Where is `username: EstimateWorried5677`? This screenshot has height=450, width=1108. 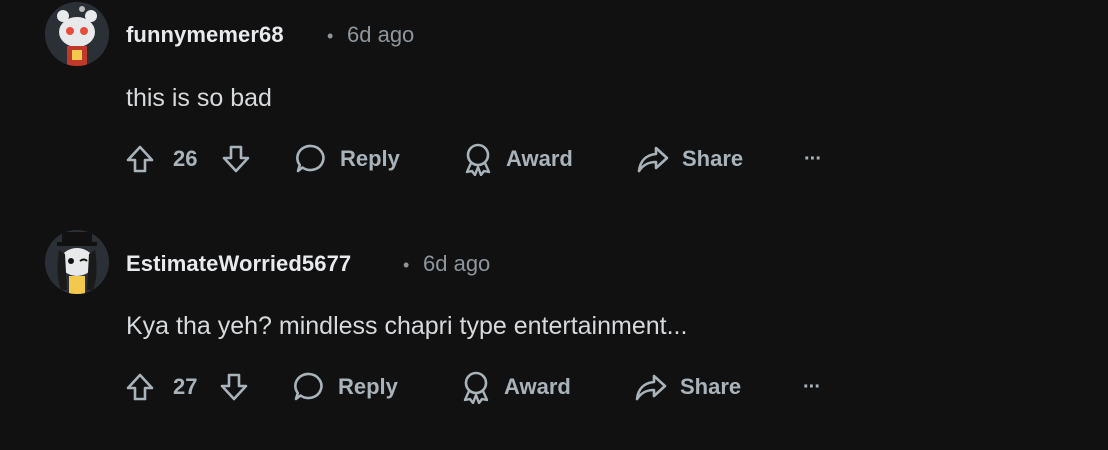
username: EstimateWorried5677 is located at coordinates (238, 264).